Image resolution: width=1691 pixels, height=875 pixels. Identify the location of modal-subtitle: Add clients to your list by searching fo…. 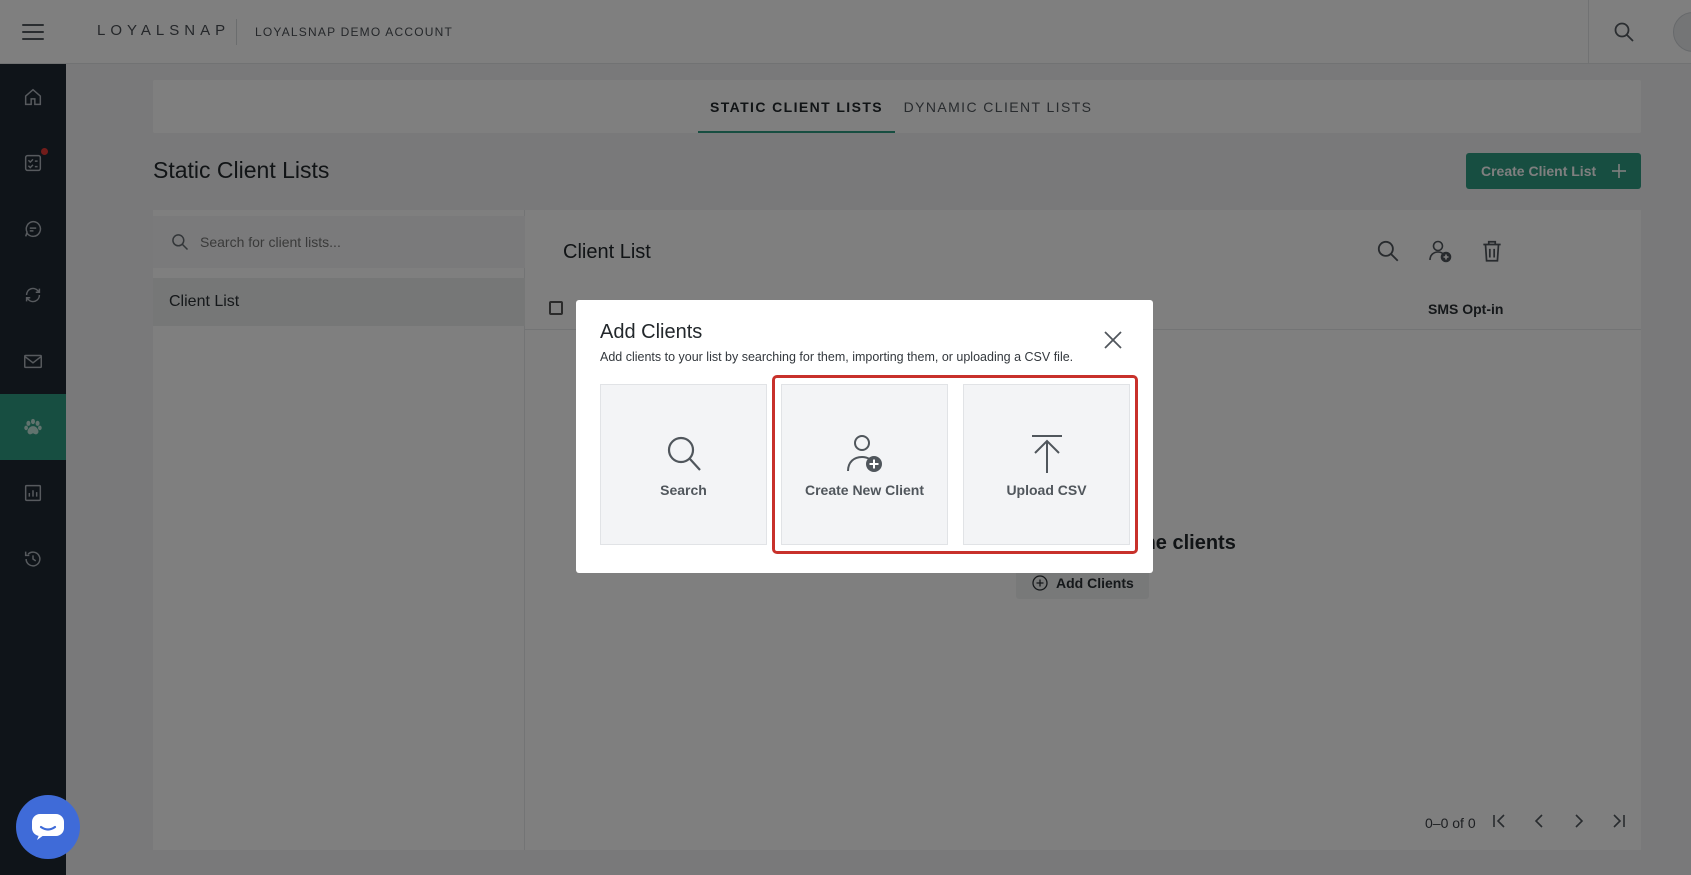
(837, 357).